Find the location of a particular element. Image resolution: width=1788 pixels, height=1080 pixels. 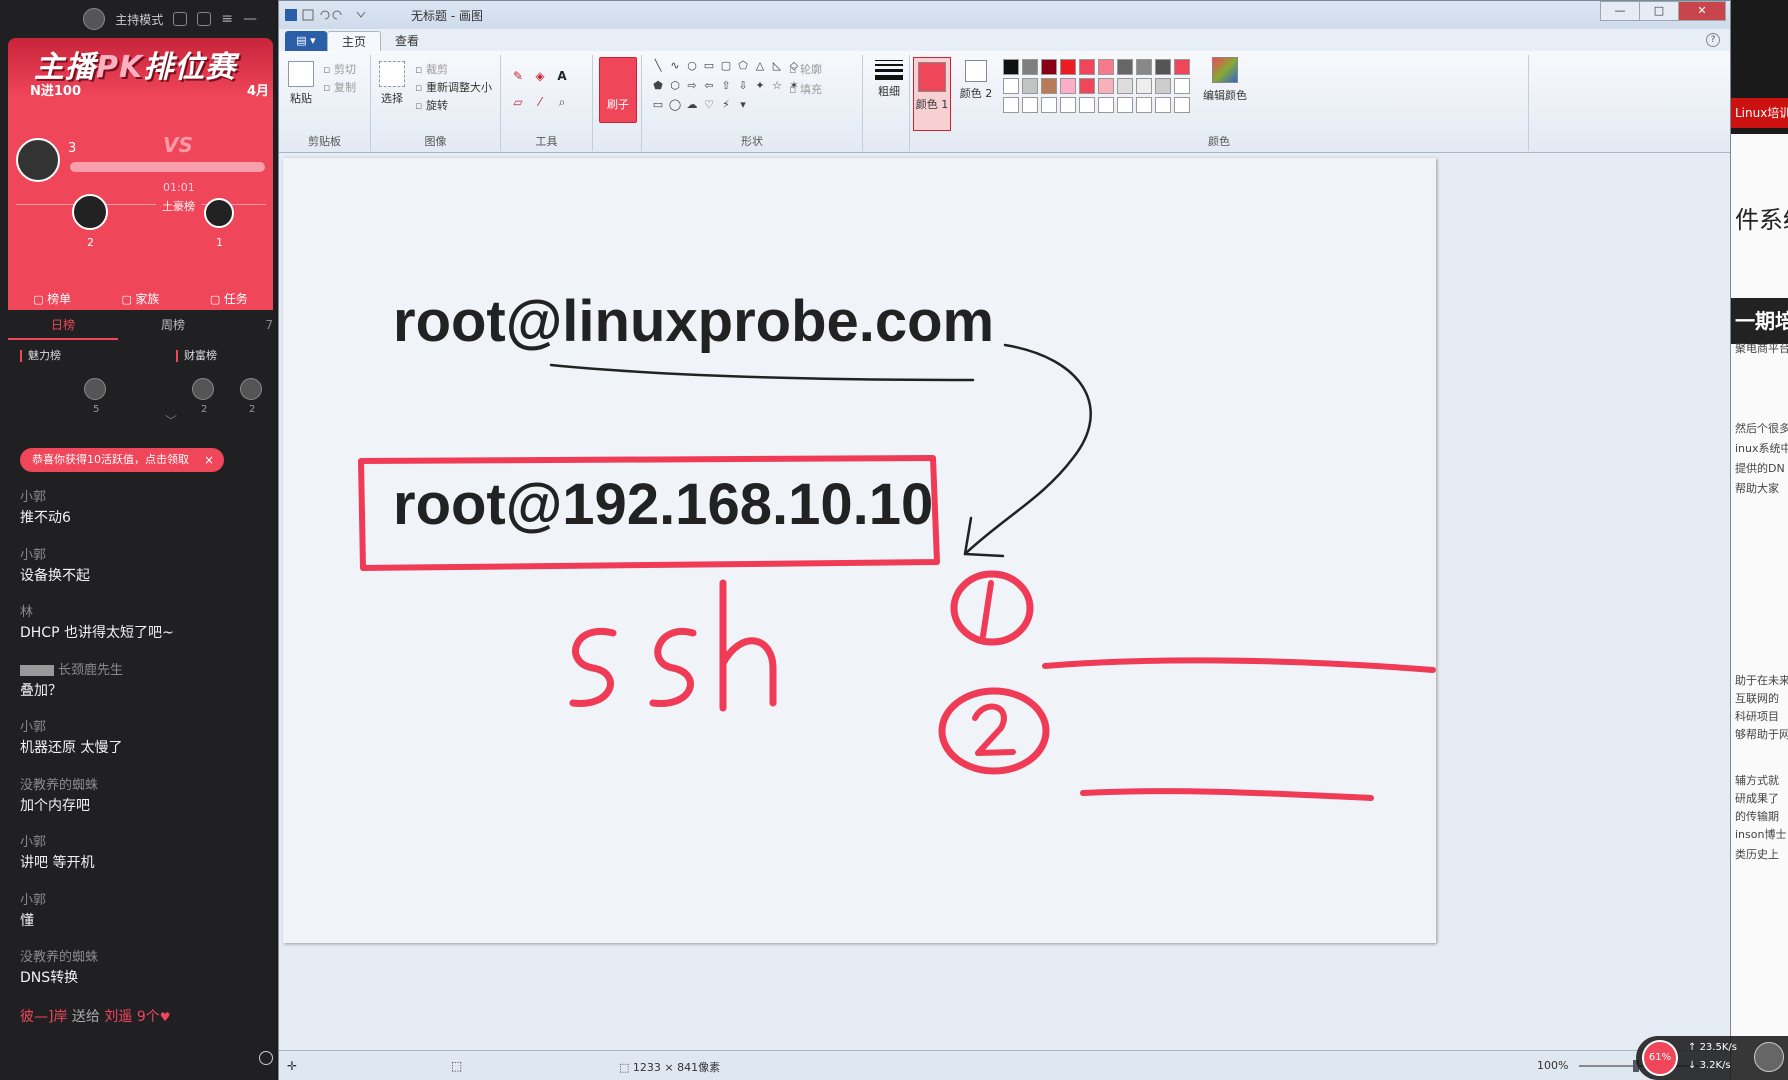

settings-icon is located at coordinates (180, 19).